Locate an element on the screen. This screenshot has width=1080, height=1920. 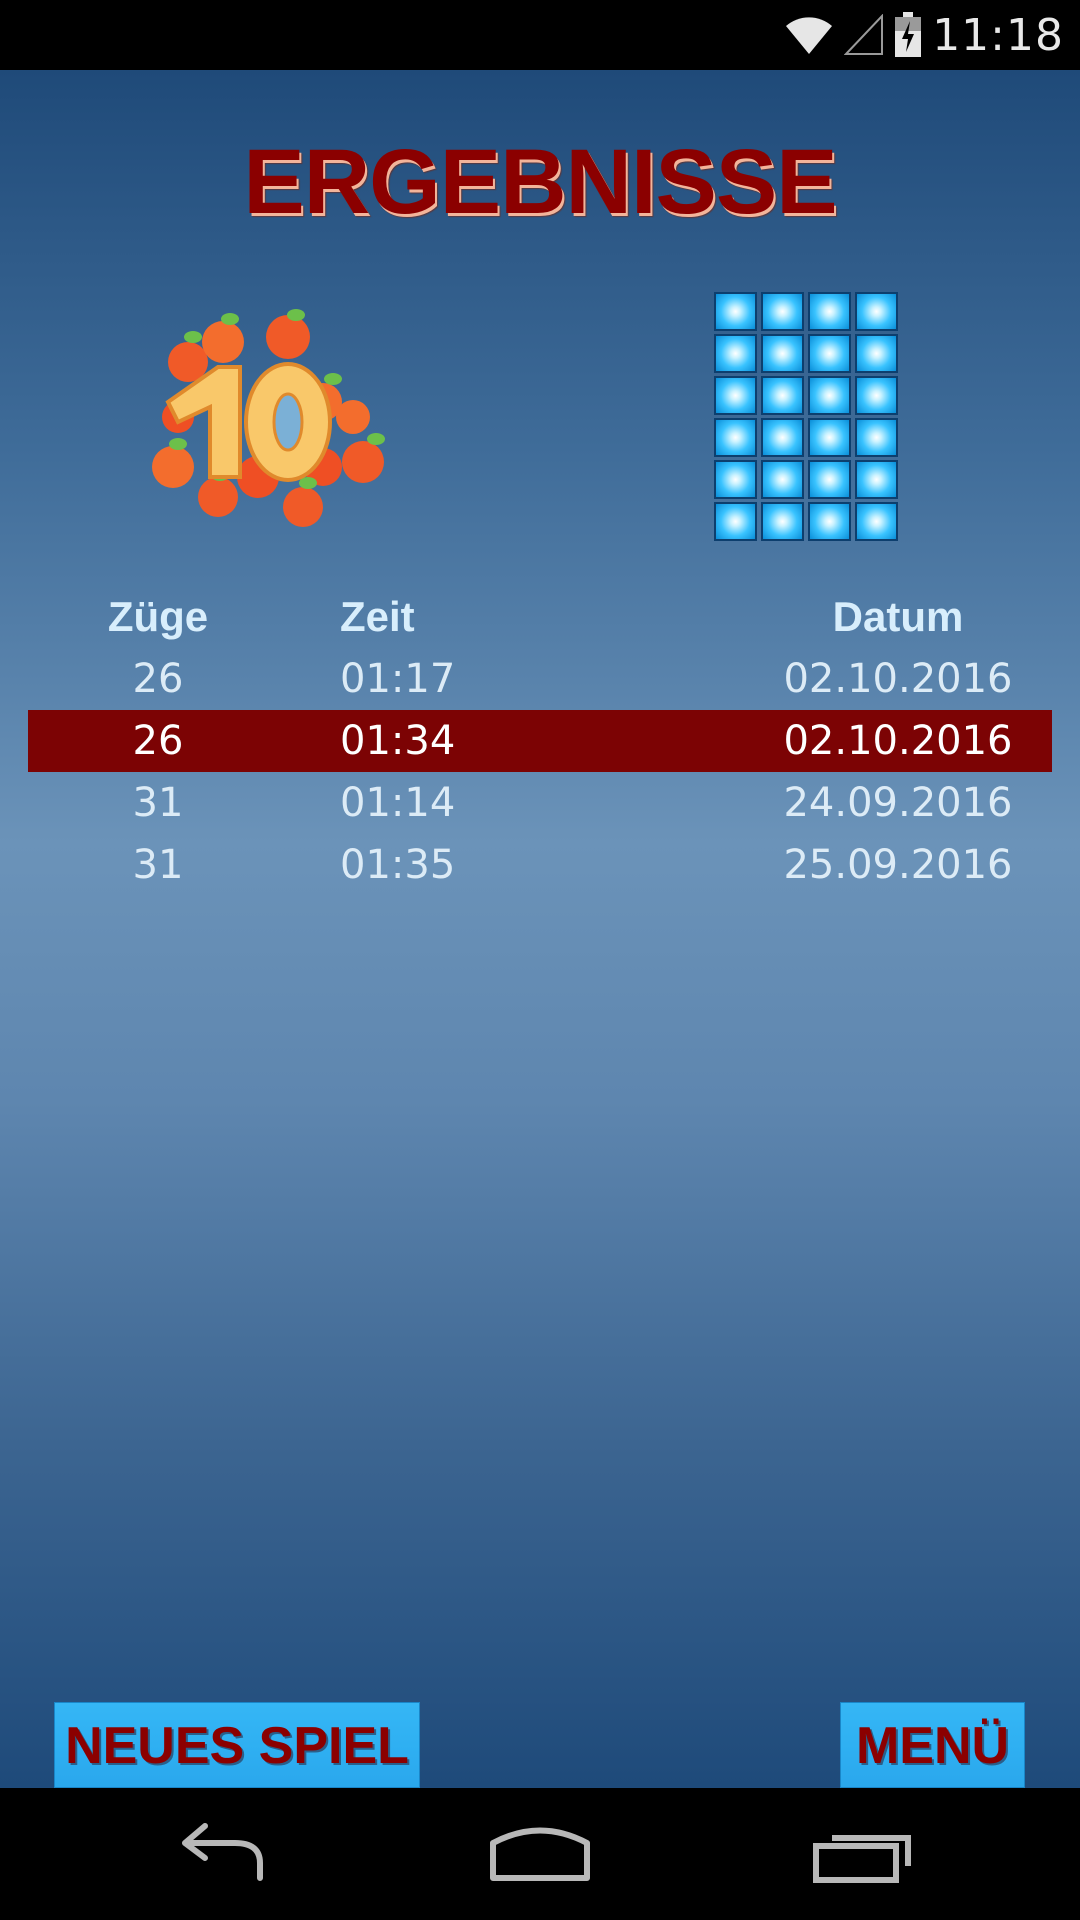
signal-icon is located at coordinates (864, 34).